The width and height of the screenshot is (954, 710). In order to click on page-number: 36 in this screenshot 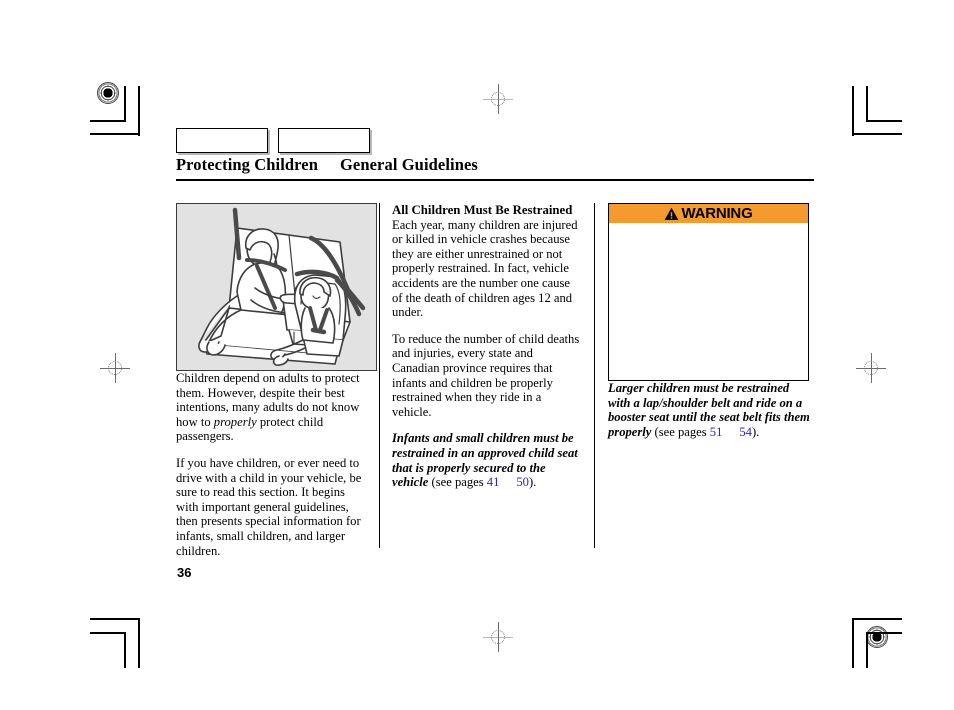, I will do `click(184, 572)`.